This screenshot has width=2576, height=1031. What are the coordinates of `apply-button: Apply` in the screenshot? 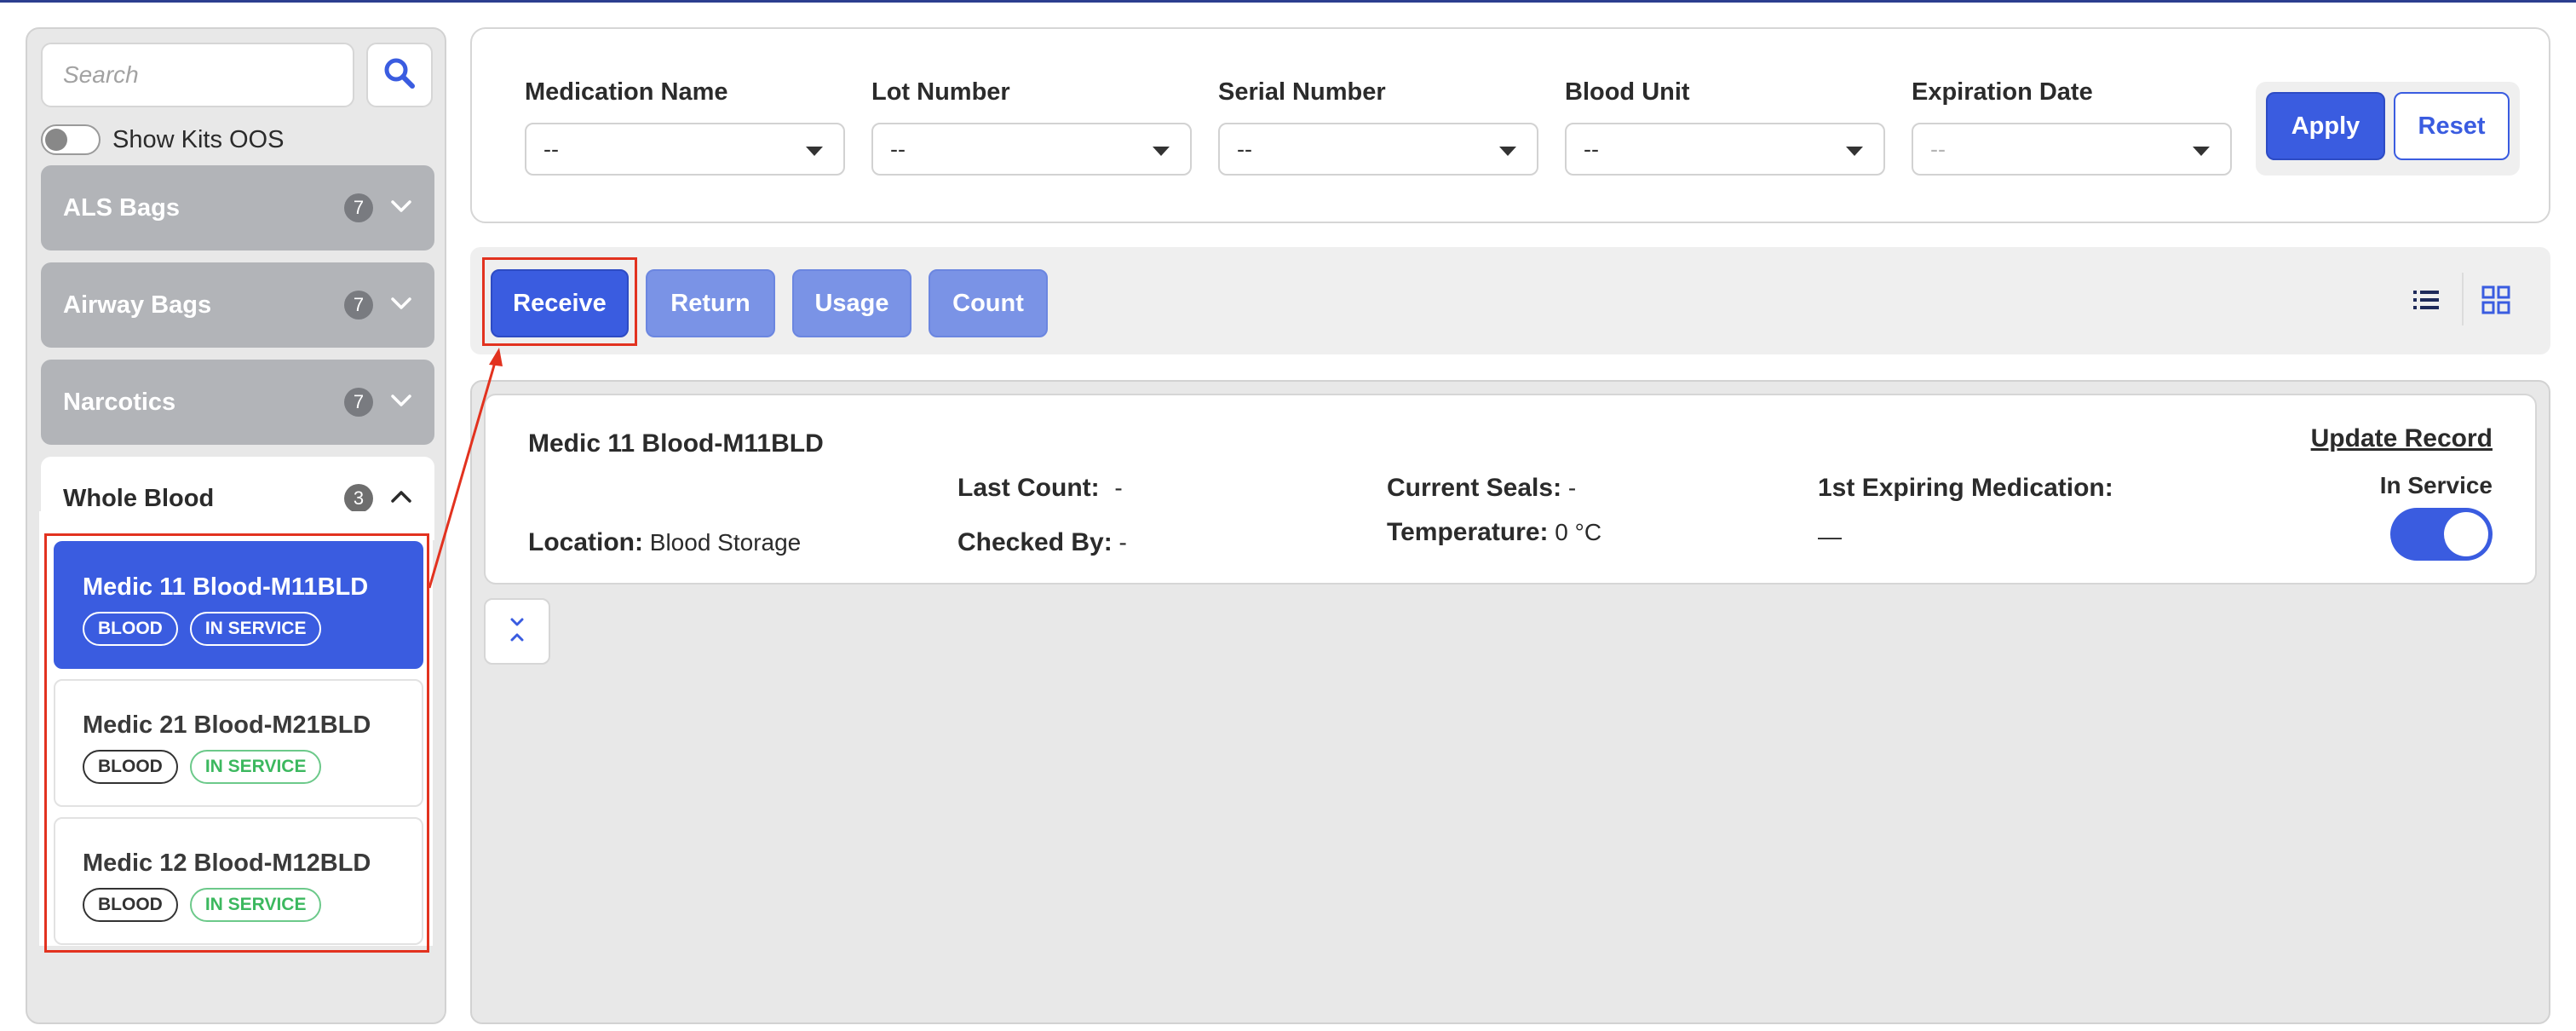 It's located at (2326, 126).